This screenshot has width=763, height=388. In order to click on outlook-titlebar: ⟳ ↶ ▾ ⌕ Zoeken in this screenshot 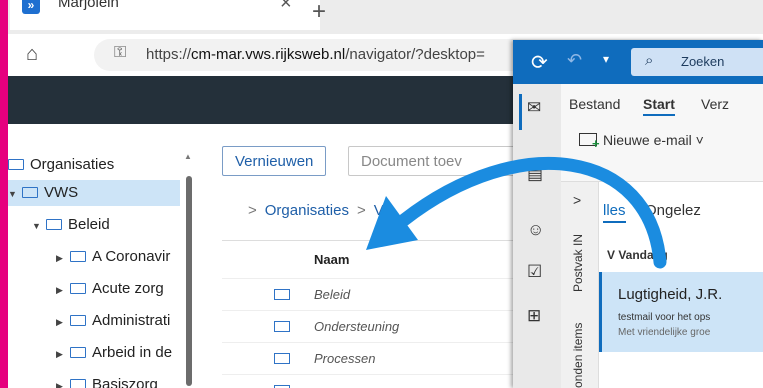, I will do `click(638, 62)`.